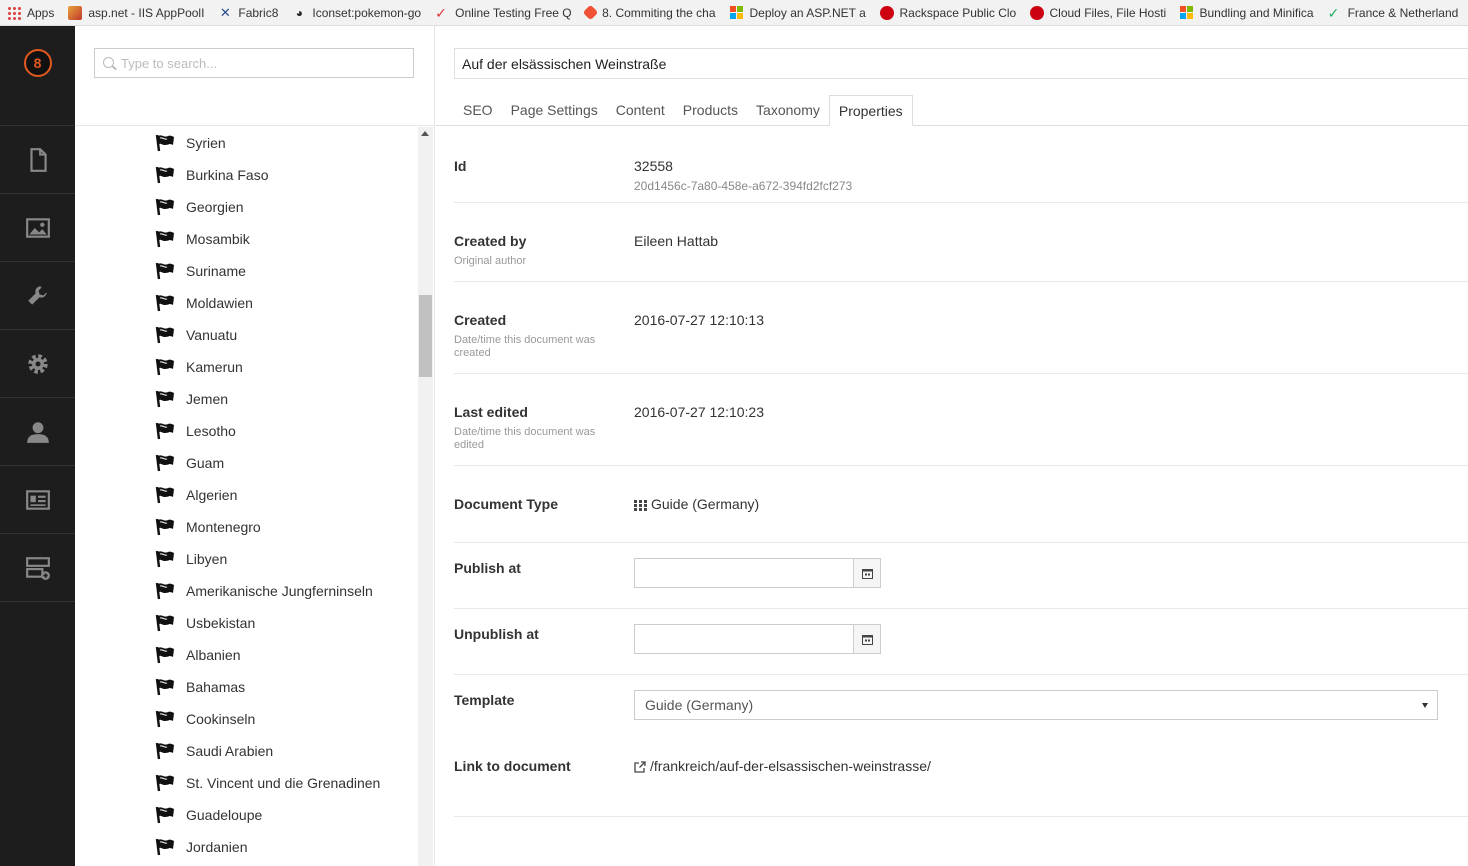  Describe the element at coordinates (496, 634) in the screenshot. I see `prop-label: Unpublish at` at that location.